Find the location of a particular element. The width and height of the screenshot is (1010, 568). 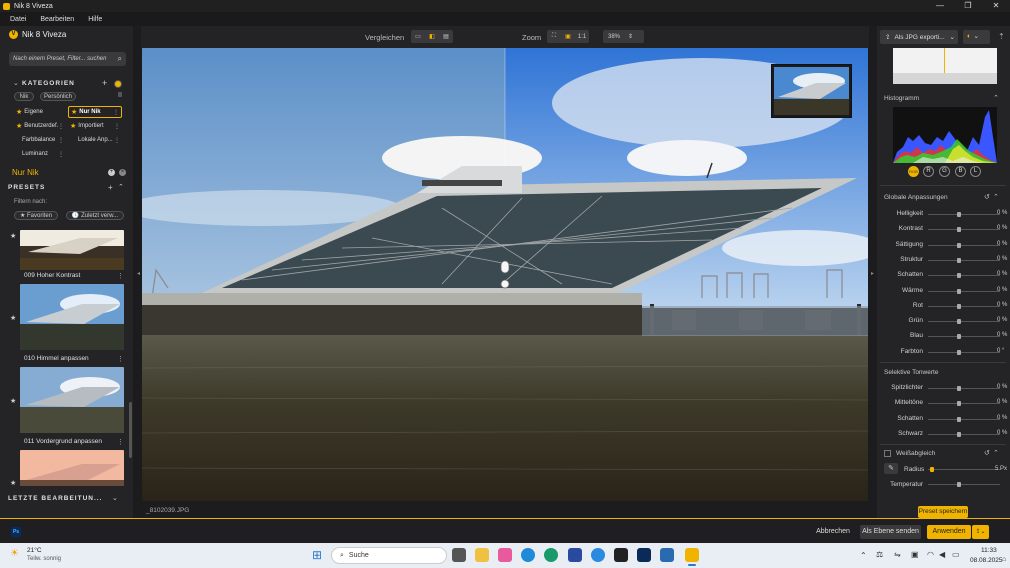

handle-icon is located at coordinates (120, 94).